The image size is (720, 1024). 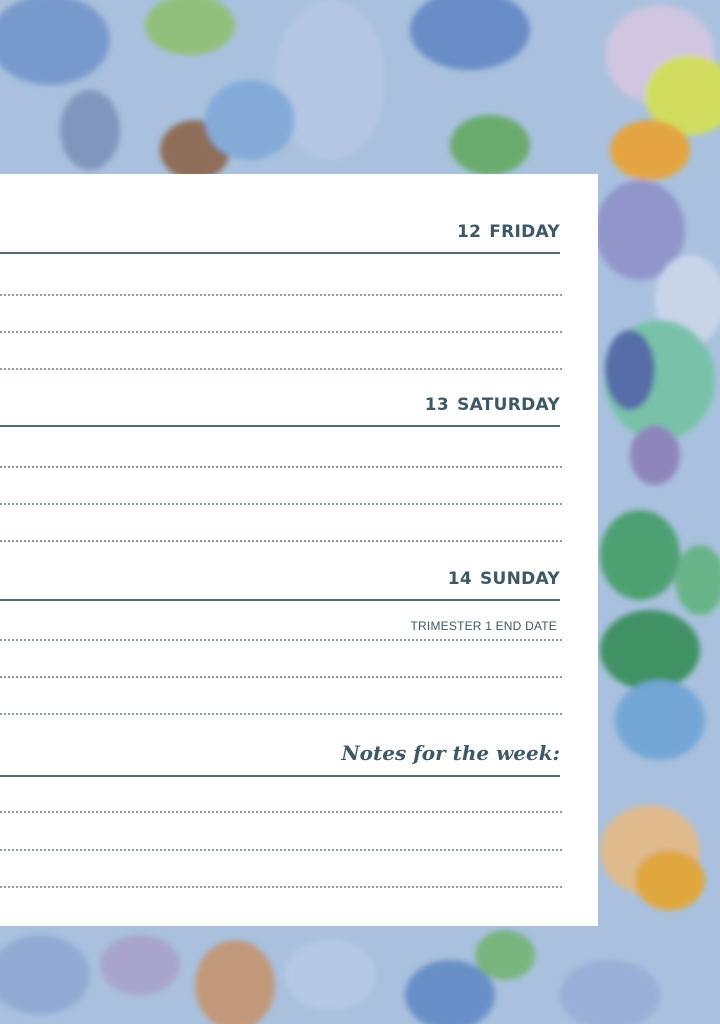 I want to click on day-header-friday: 12 FRIDAY, so click(x=280, y=238).